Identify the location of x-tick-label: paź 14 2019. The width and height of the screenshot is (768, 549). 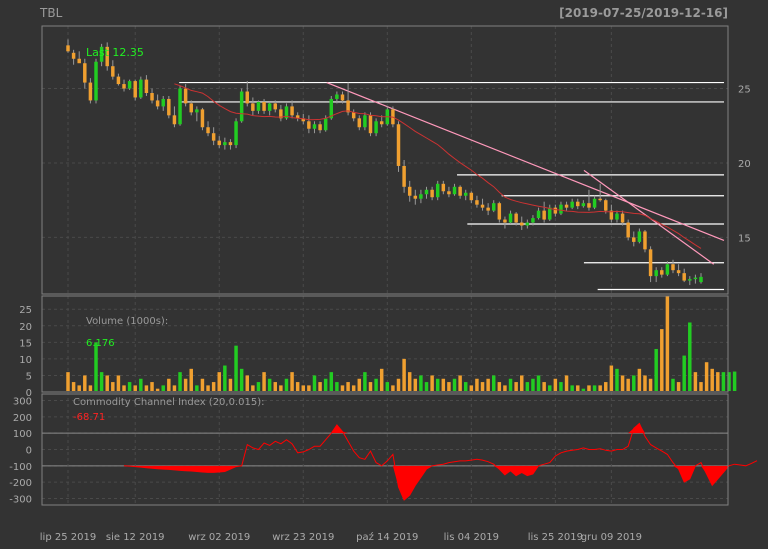
(387, 537).